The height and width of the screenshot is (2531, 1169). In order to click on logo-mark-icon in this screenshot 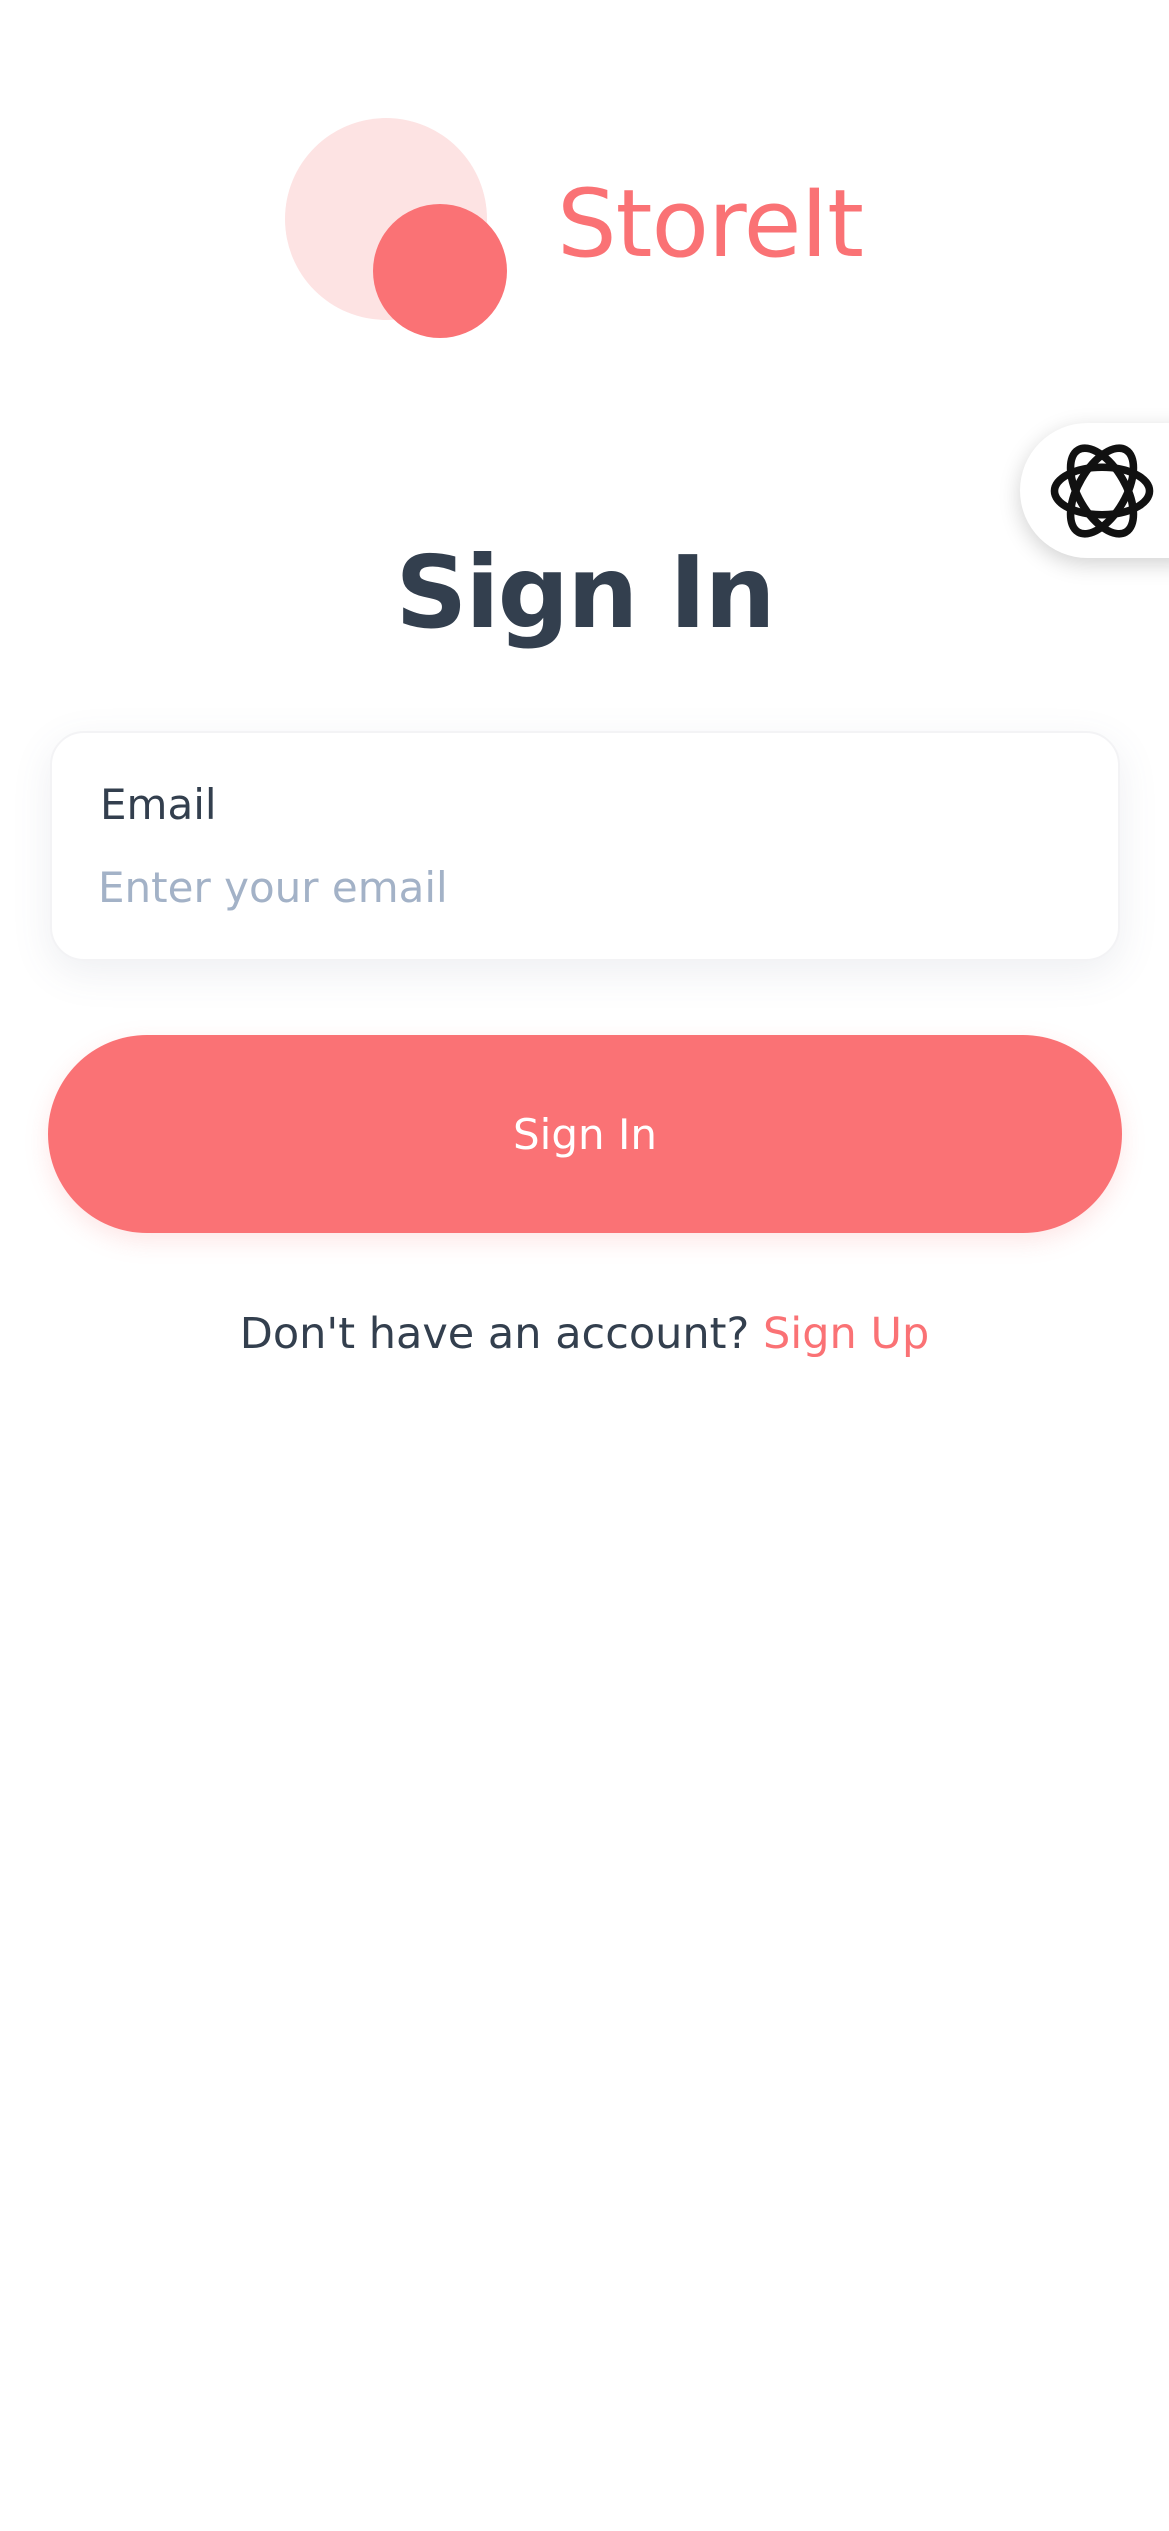, I will do `click(397, 228)`.